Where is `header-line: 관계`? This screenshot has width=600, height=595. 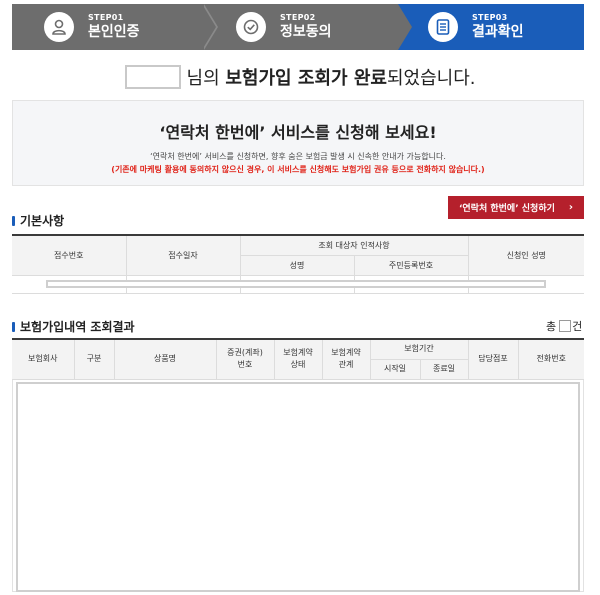
header-line: 관계 is located at coordinates (346, 365).